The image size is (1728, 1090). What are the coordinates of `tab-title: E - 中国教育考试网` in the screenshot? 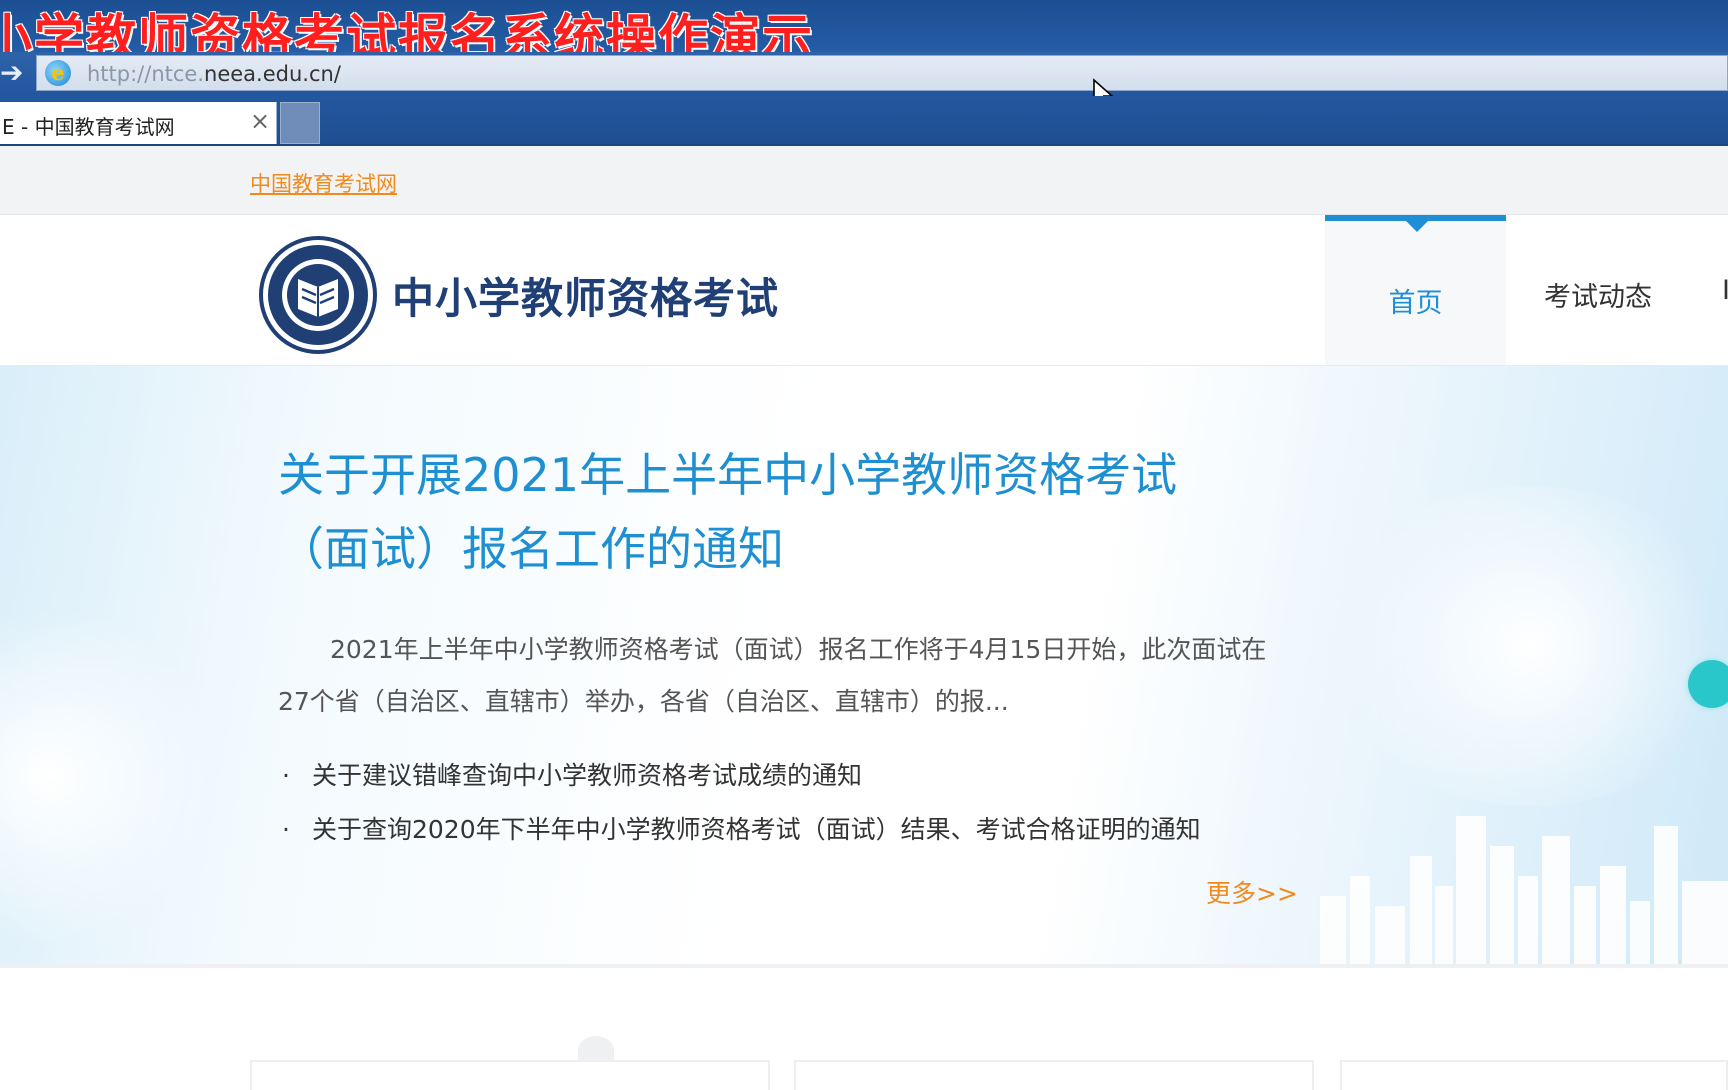 It's located at (88, 127).